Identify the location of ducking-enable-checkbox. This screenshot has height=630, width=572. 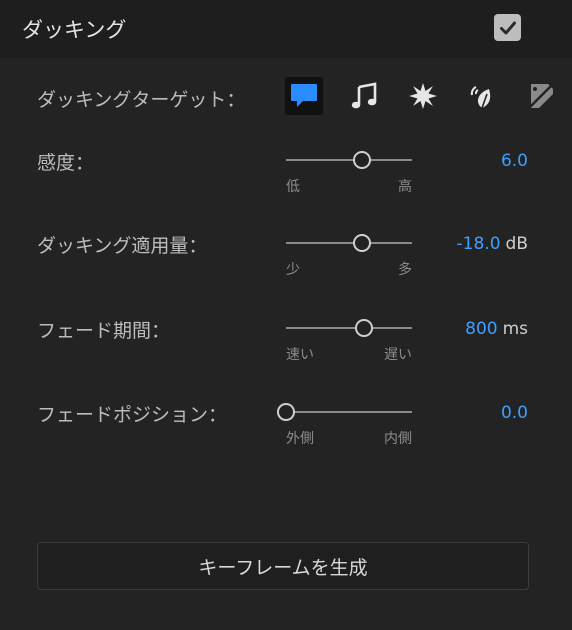
(507, 27).